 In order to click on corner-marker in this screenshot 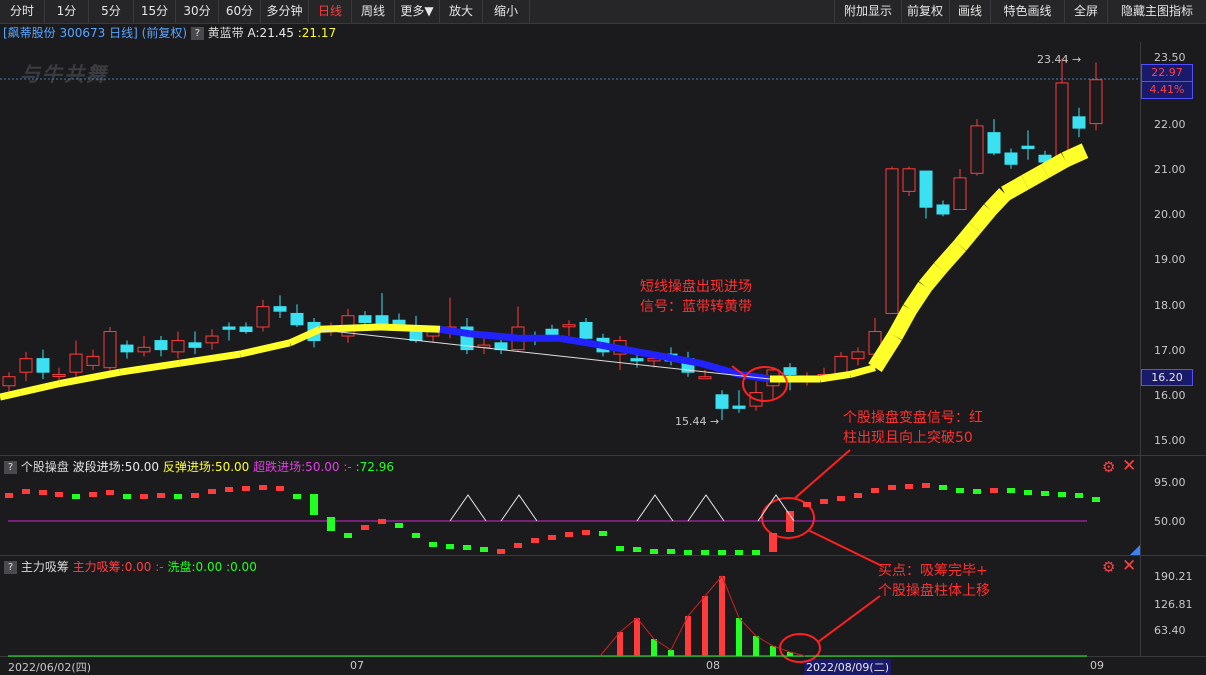, I will do `click(1135, 550)`.